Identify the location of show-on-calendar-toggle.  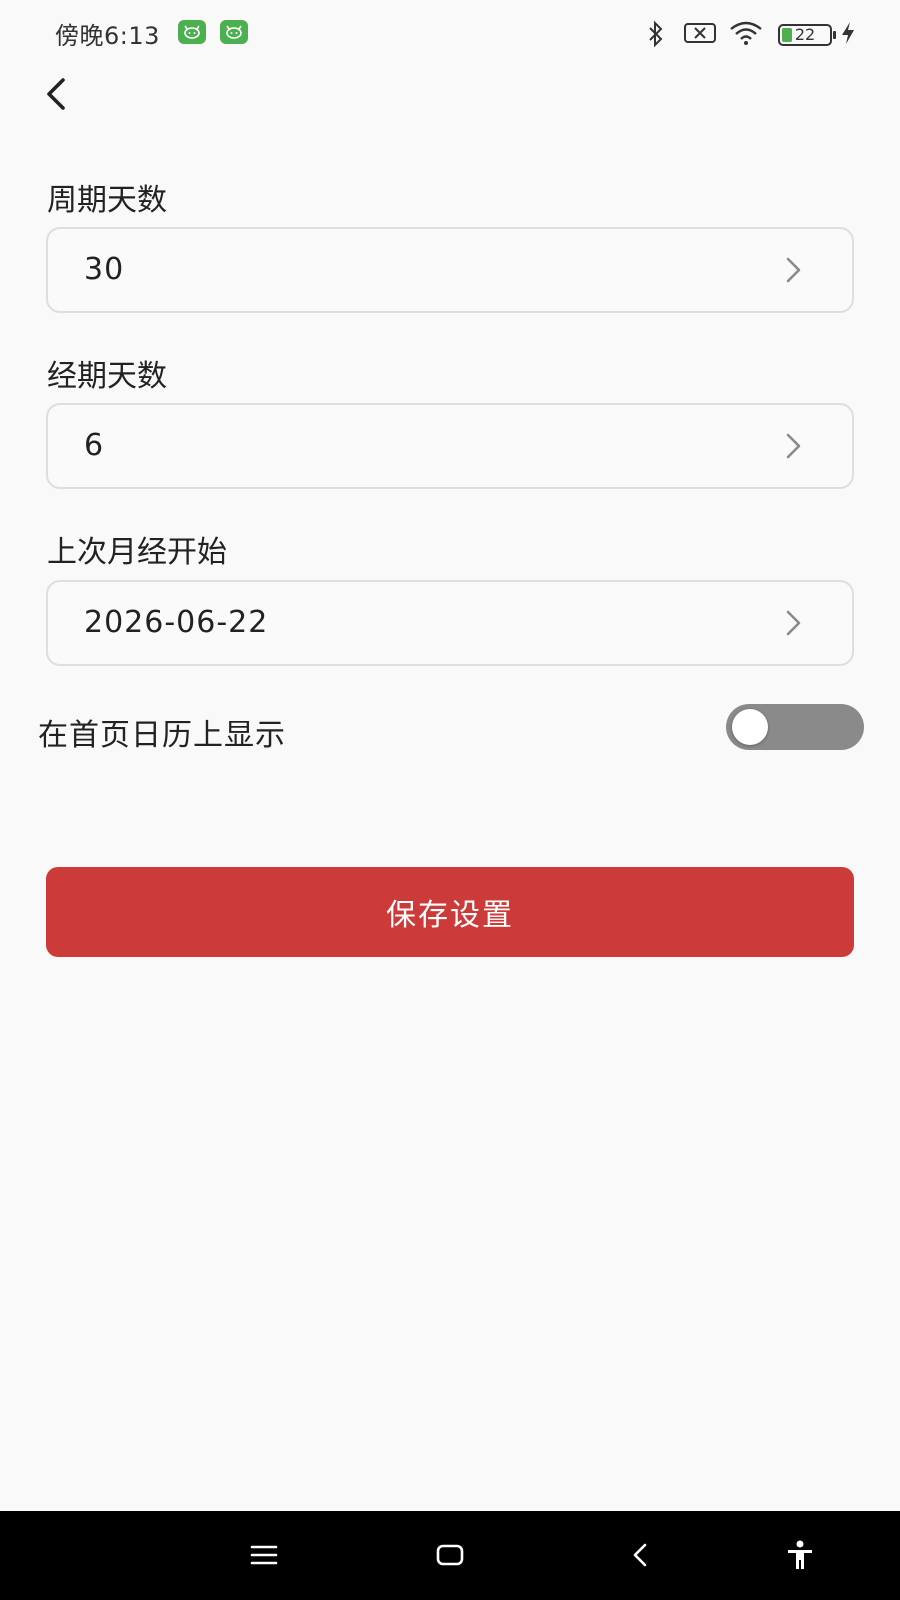
(795, 727).